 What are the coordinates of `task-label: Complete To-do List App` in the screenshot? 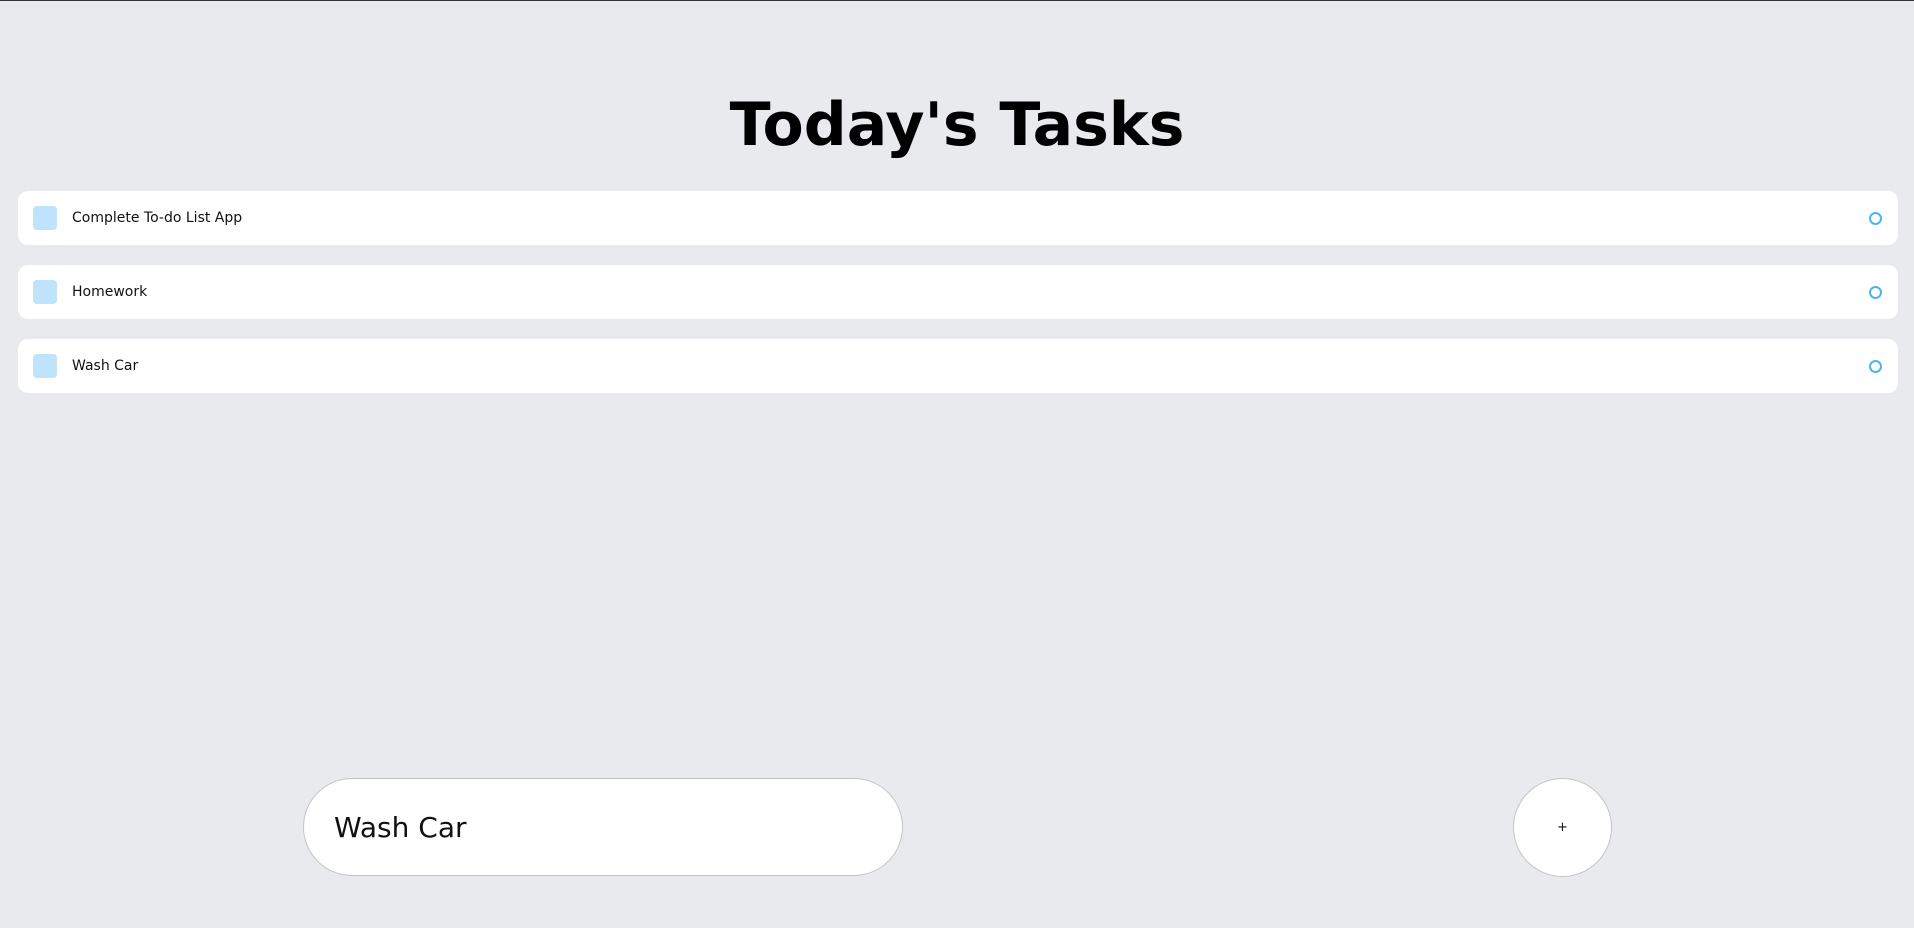 It's located at (157, 218).